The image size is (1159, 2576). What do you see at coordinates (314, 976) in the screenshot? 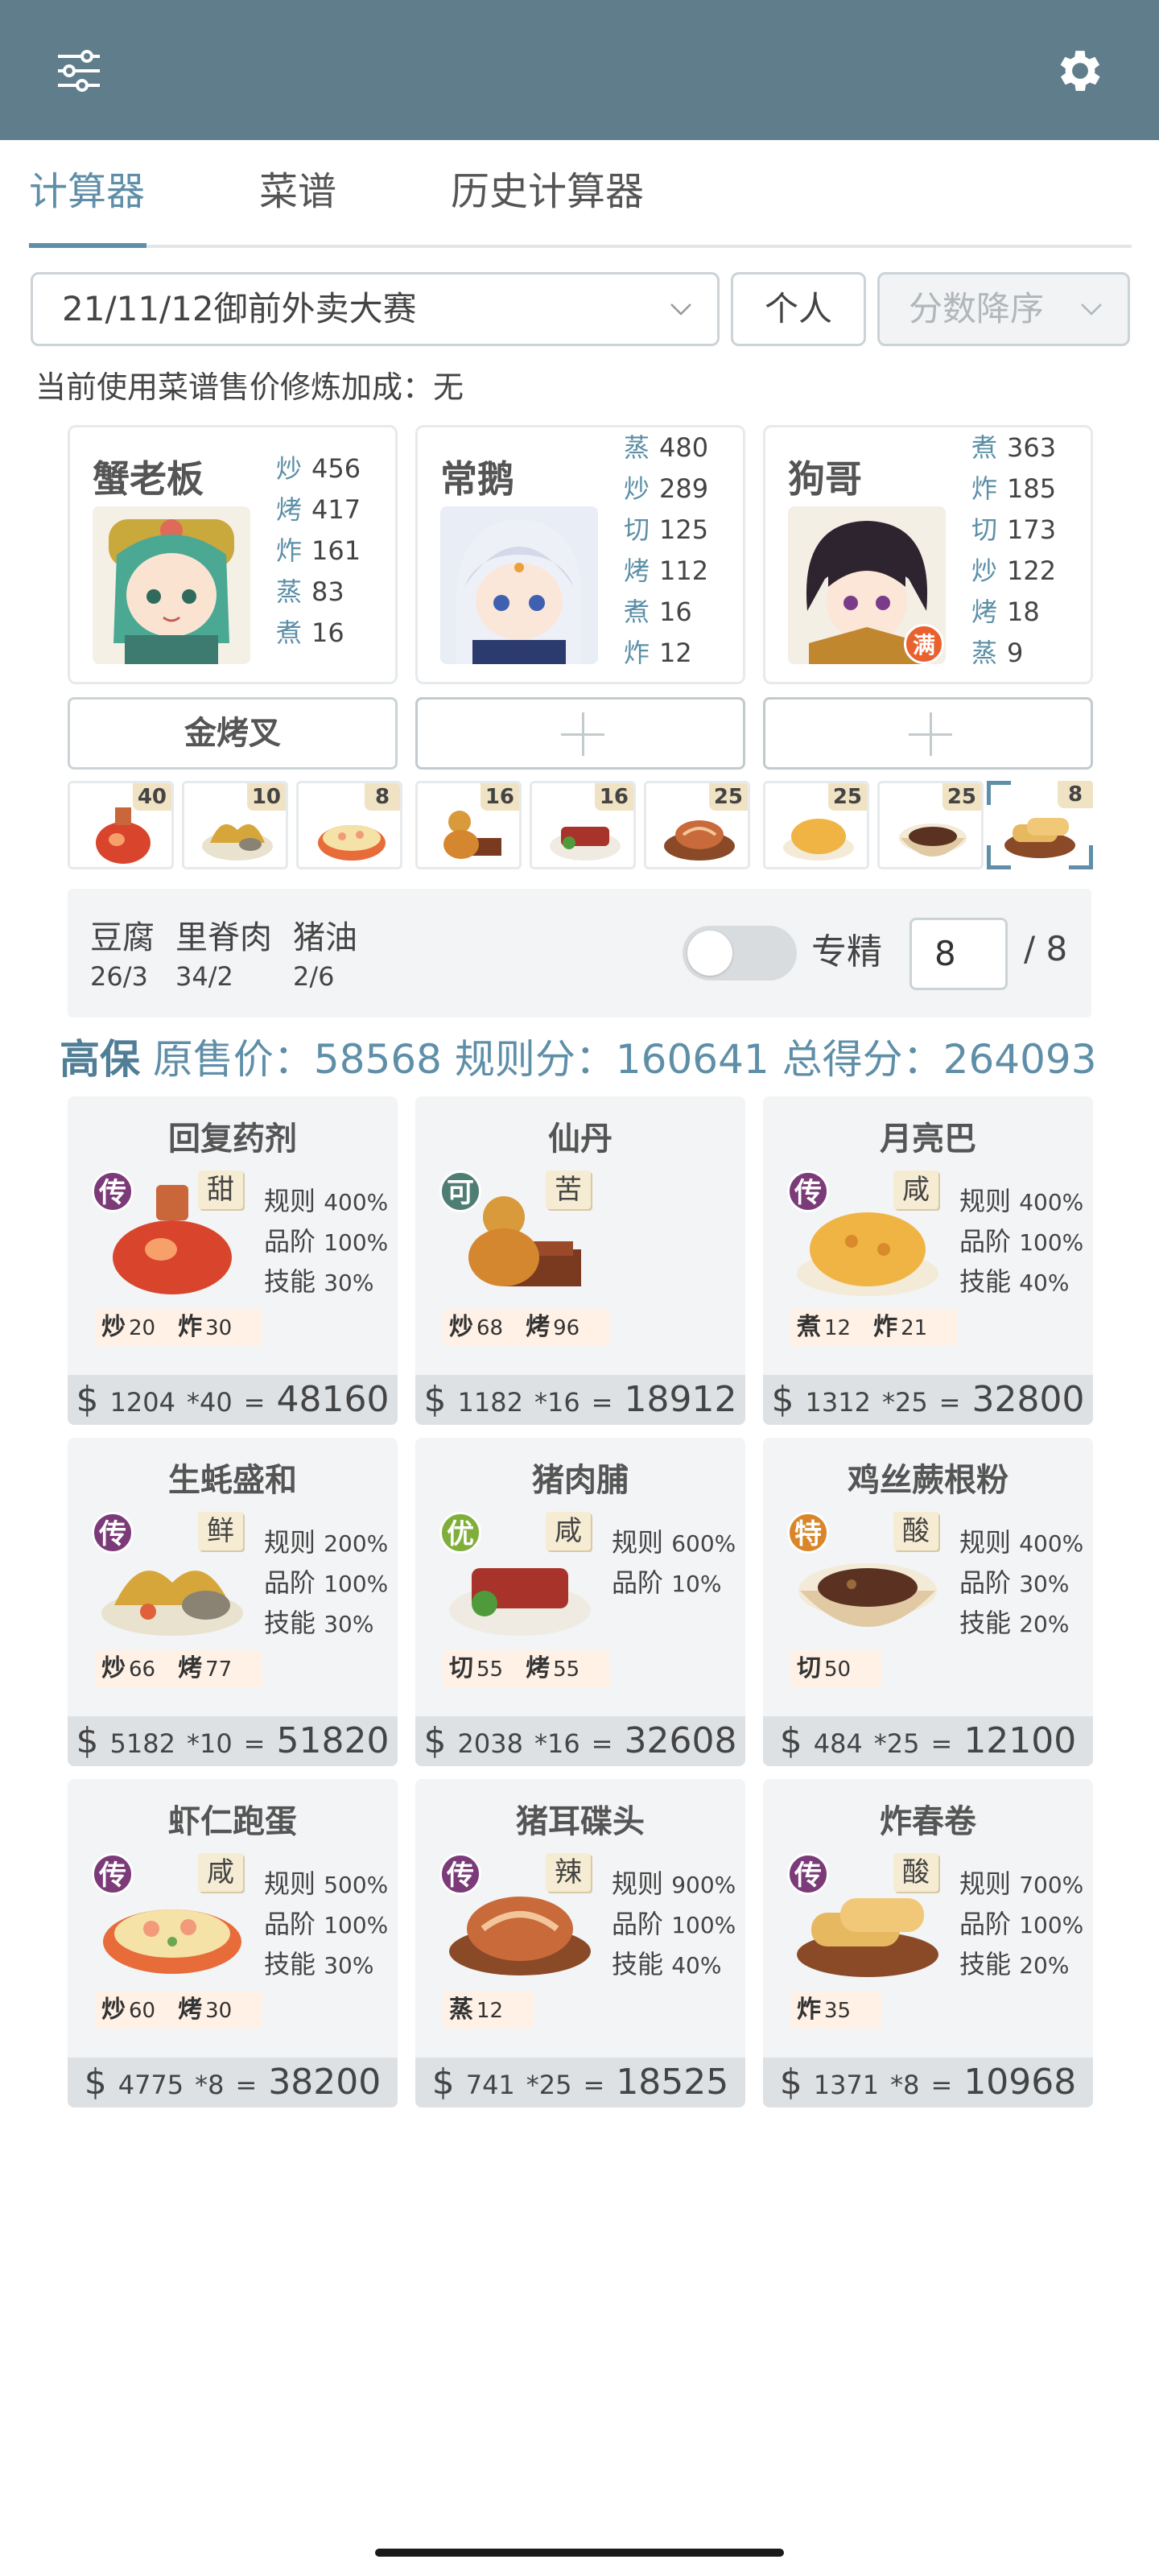
I see `ingredient-qty: 2/6` at bounding box center [314, 976].